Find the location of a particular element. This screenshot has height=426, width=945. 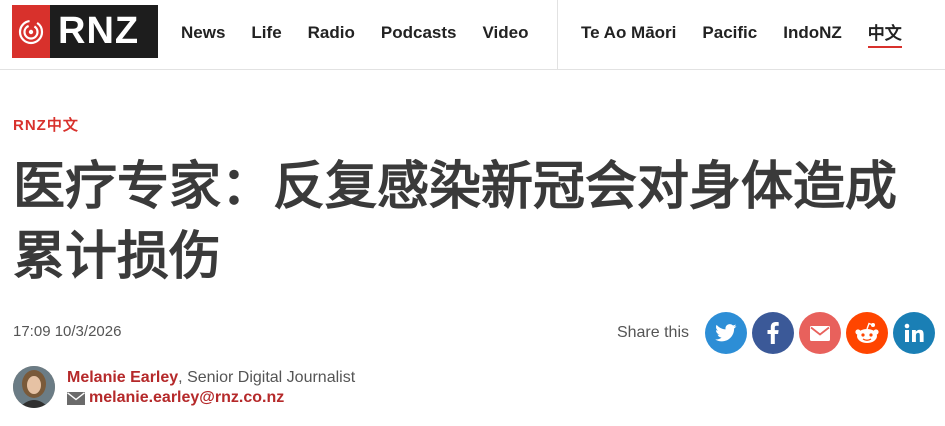

logo-wordmark: RNZ is located at coordinates (99, 31).